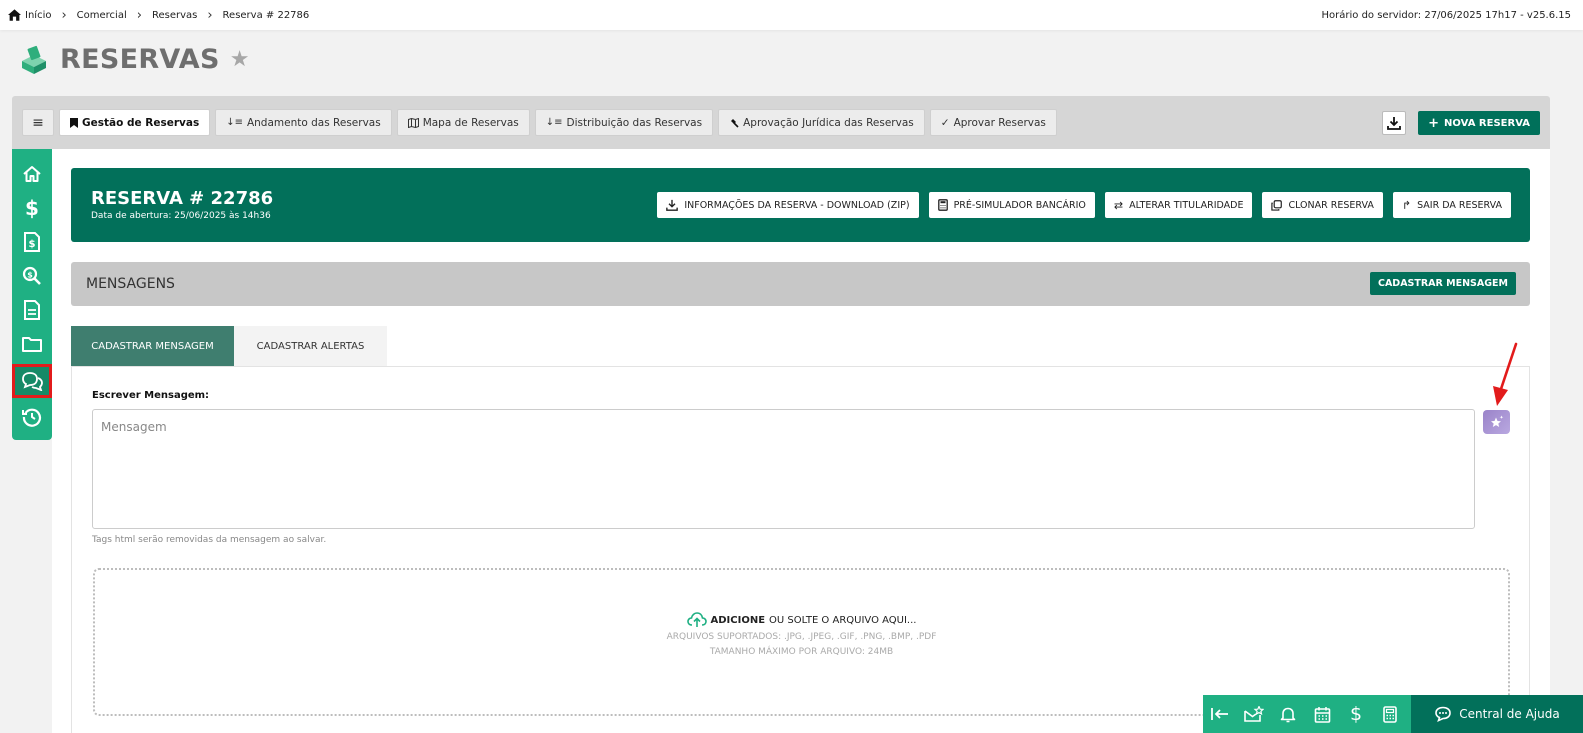  I want to click on ai-assist-button, so click(1496, 422).